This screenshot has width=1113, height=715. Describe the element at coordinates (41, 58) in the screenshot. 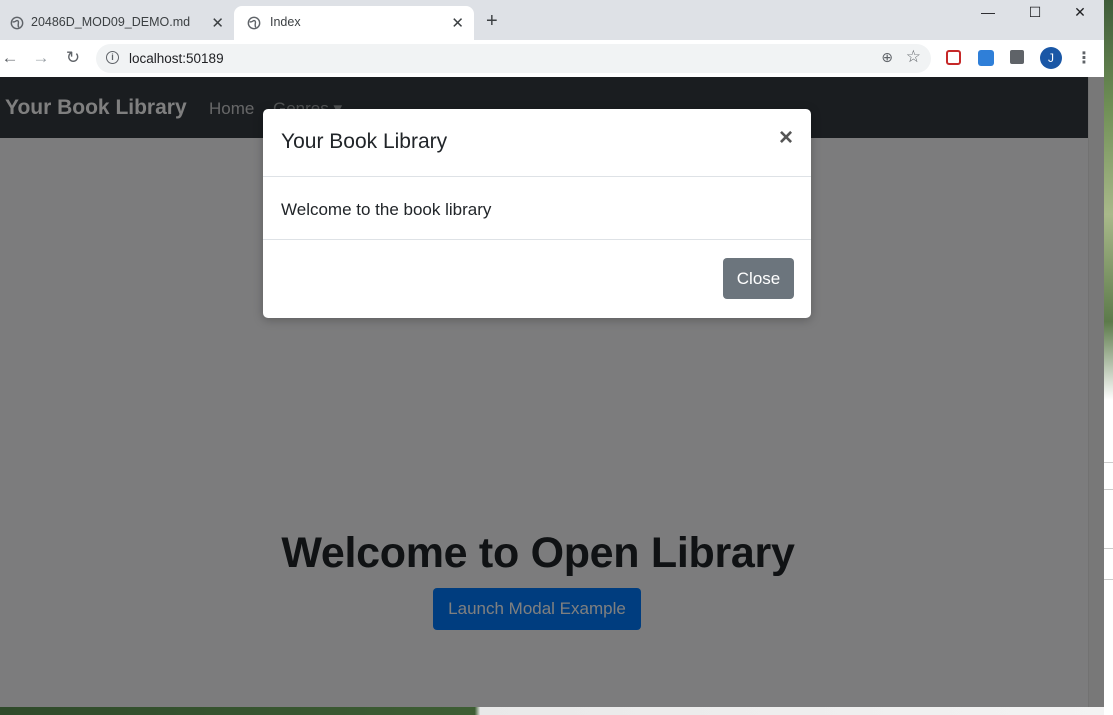

I see `forward-icon: →` at that location.